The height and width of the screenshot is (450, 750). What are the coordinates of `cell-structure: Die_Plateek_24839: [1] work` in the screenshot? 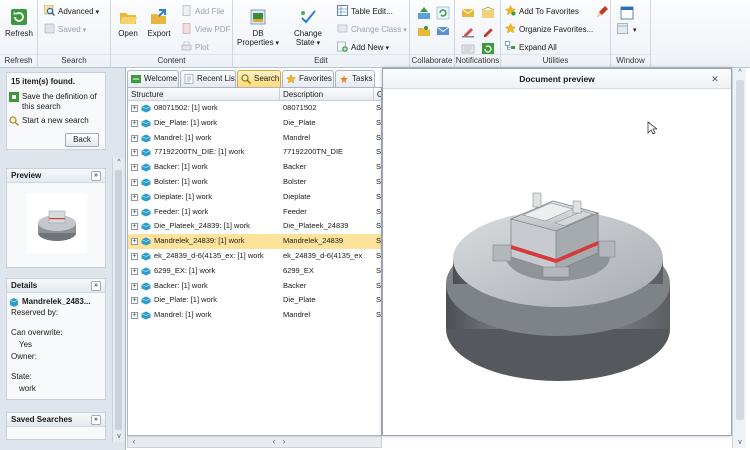 It's located at (202, 226).